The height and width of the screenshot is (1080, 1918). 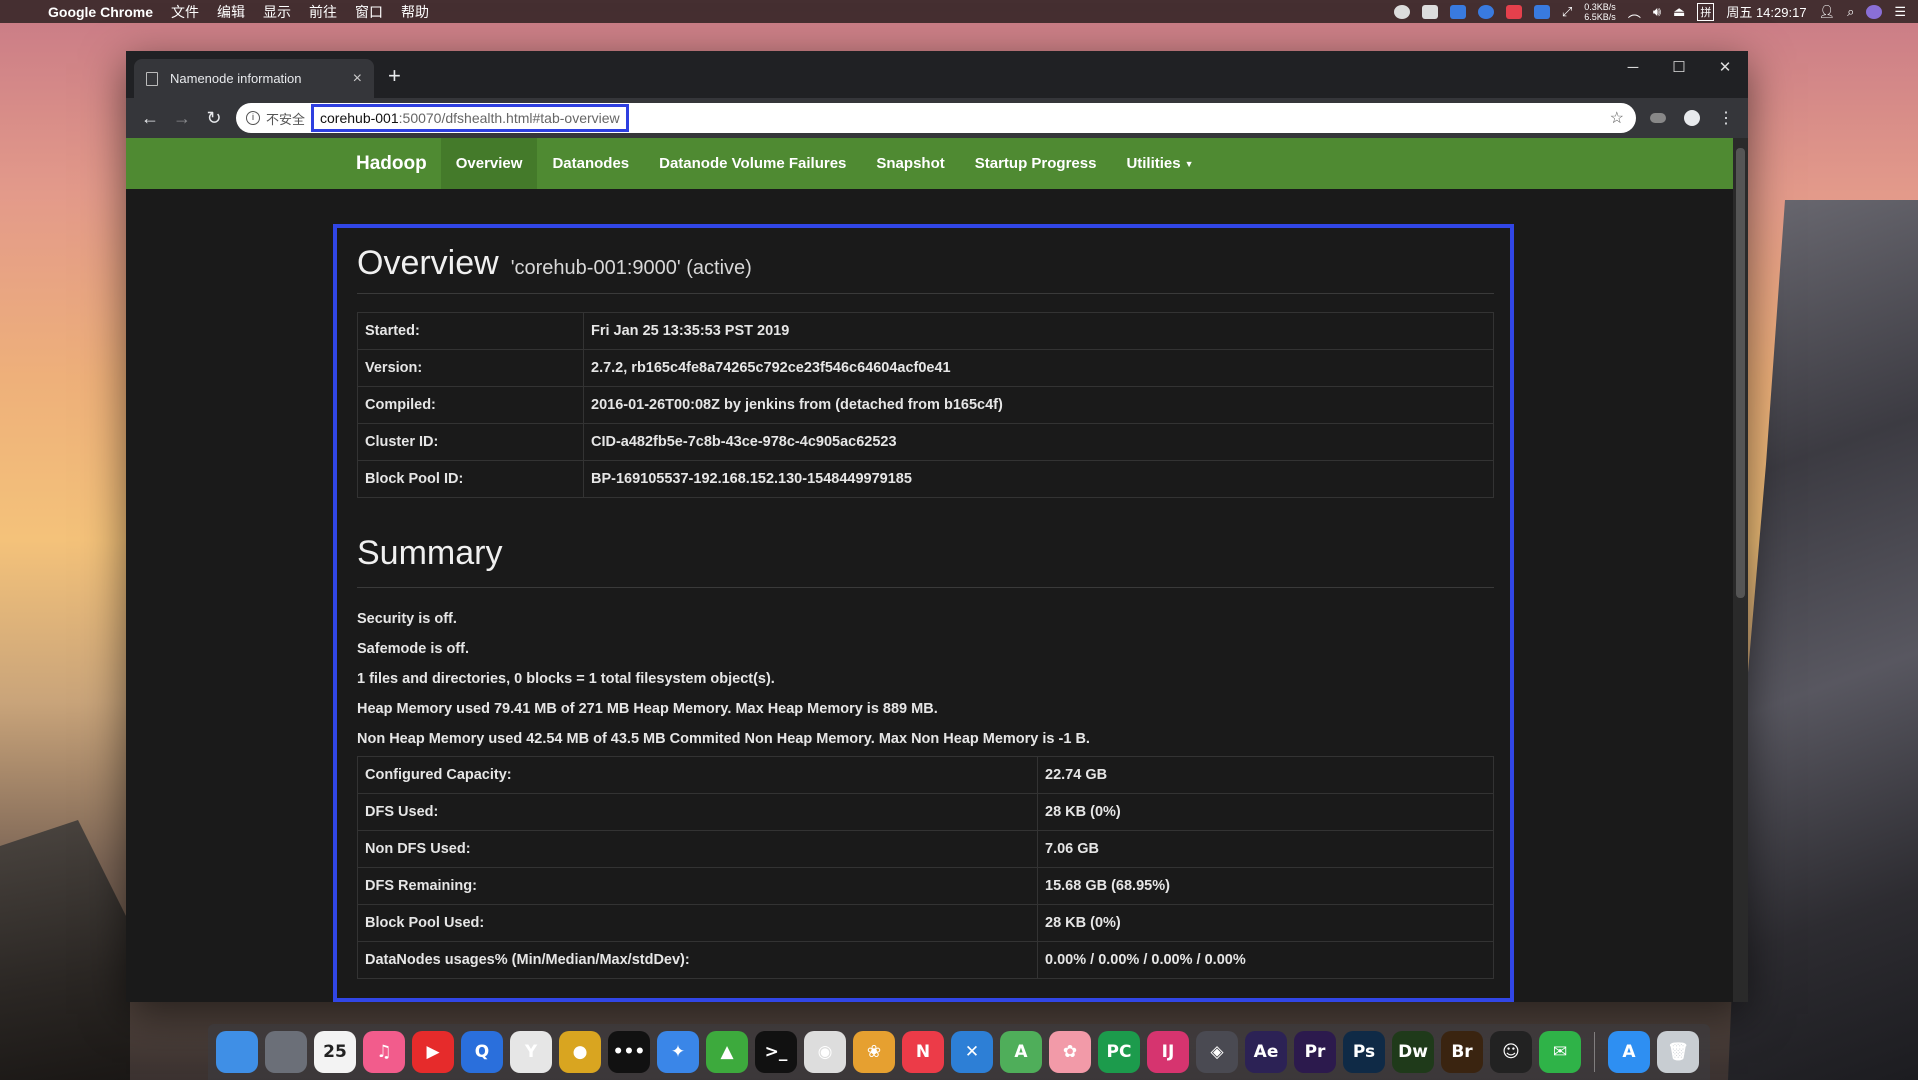 What do you see at coordinates (697, 775) in the screenshot?
I see `row-key: Configured Capacity:` at bounding box center [697, 775].